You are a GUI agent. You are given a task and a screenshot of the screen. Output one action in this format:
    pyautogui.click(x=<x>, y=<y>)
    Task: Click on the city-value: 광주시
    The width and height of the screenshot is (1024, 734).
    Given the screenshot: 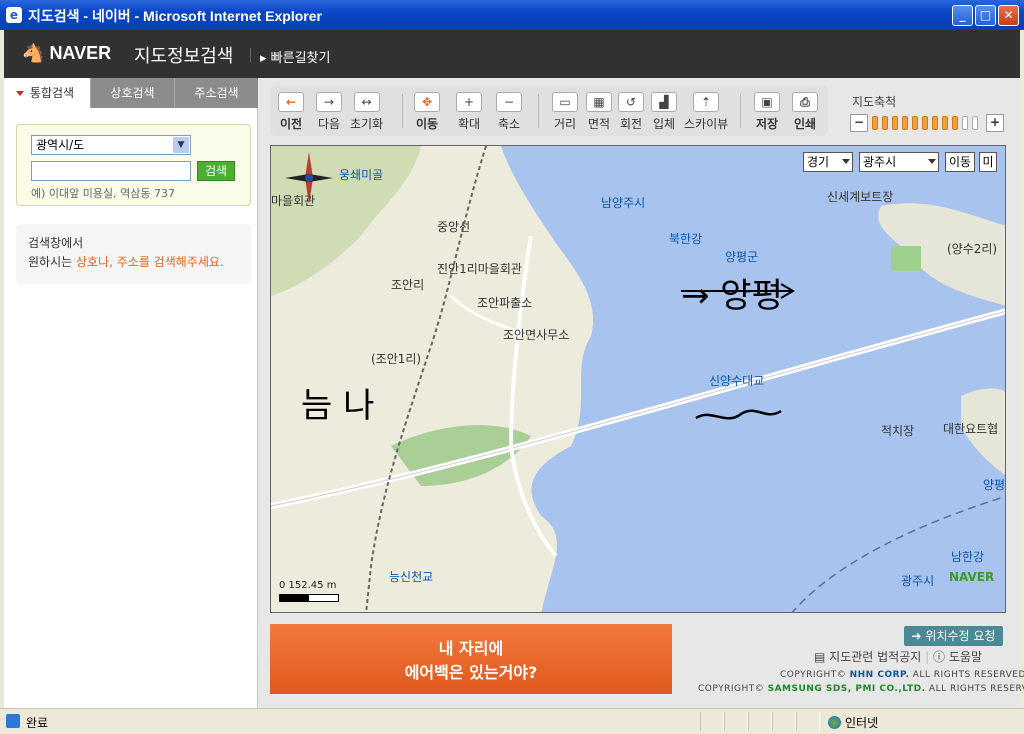 What is the action you would take?
    pyautogui.click(x=880, y=162)
    